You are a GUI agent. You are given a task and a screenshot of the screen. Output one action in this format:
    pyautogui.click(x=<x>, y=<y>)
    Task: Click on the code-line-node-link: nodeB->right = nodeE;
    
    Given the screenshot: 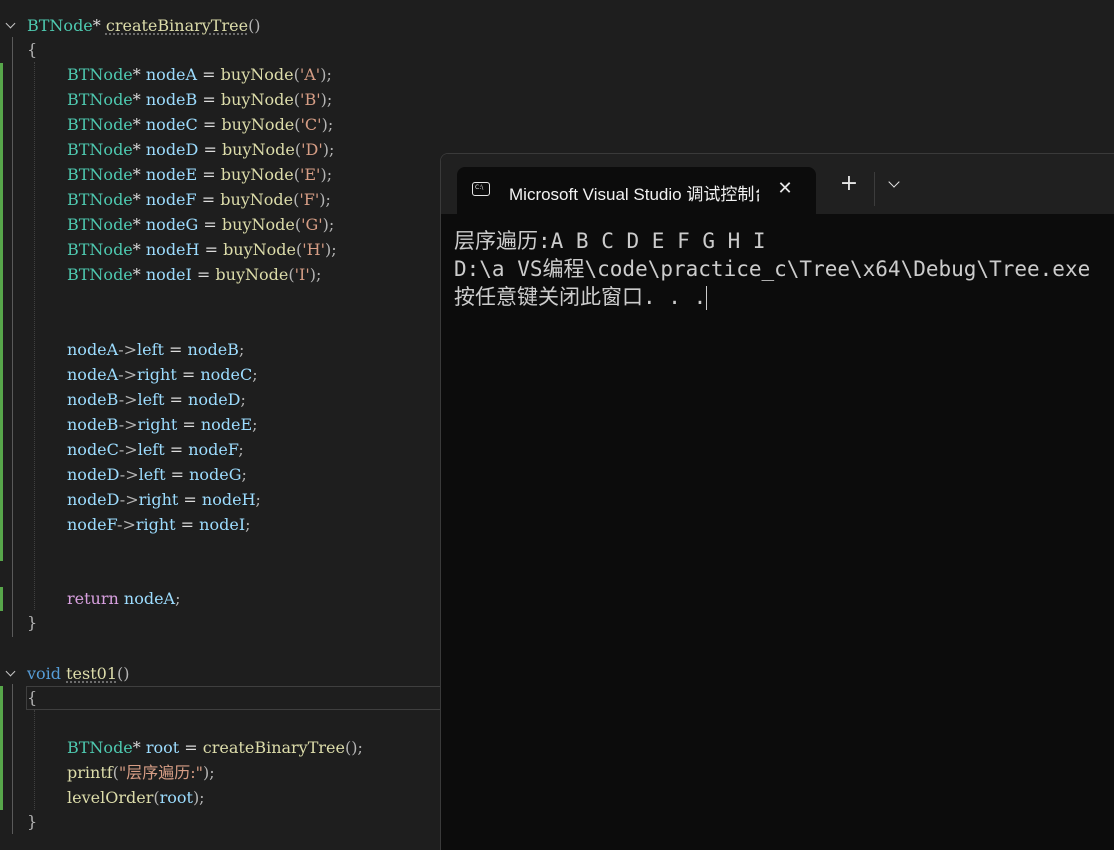 What is the action you would take?
    pyautogui.click(x=162, y=424)
    